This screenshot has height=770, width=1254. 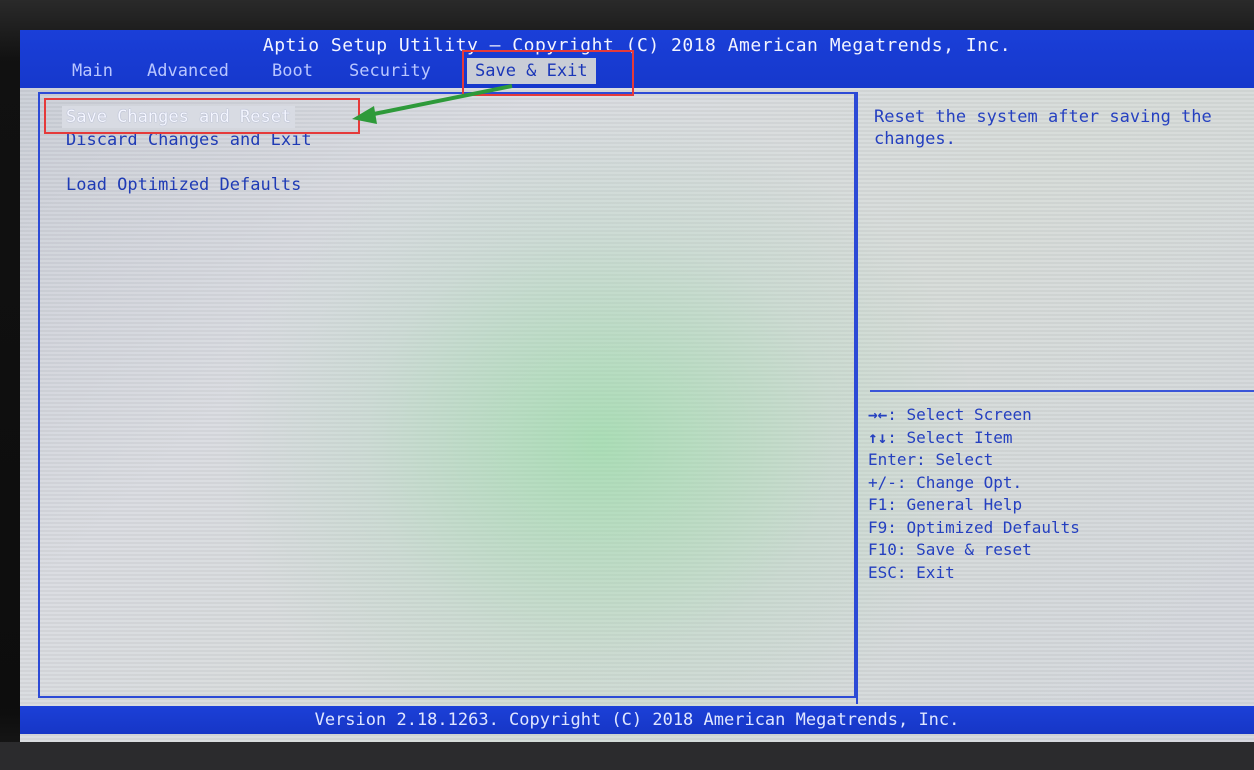 I want to click on tab-boot: Boot, so click(x=292, y=71).